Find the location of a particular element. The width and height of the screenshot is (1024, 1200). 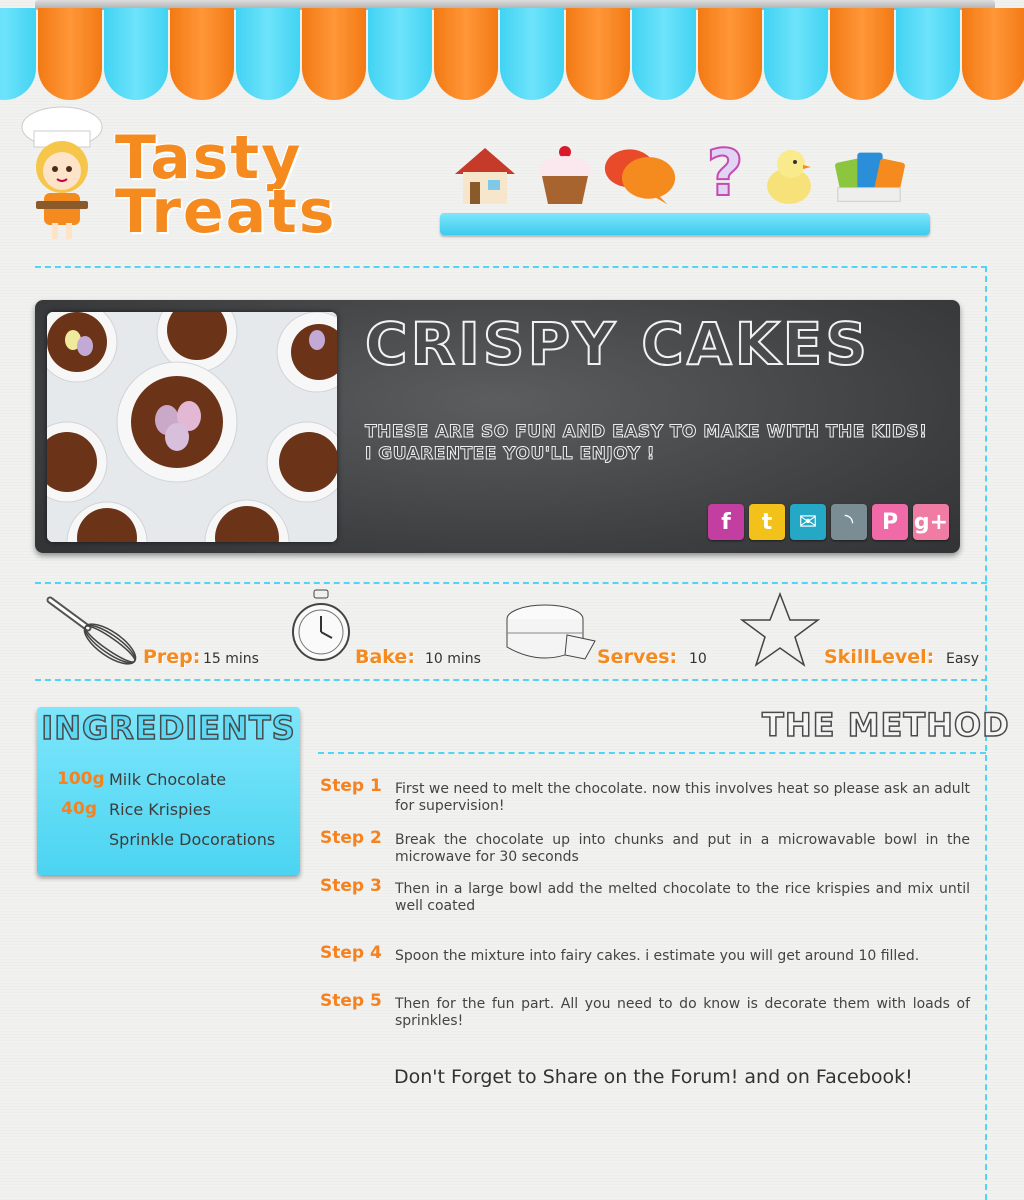

email-icon: ✉ is located at coordinates (808, 522).